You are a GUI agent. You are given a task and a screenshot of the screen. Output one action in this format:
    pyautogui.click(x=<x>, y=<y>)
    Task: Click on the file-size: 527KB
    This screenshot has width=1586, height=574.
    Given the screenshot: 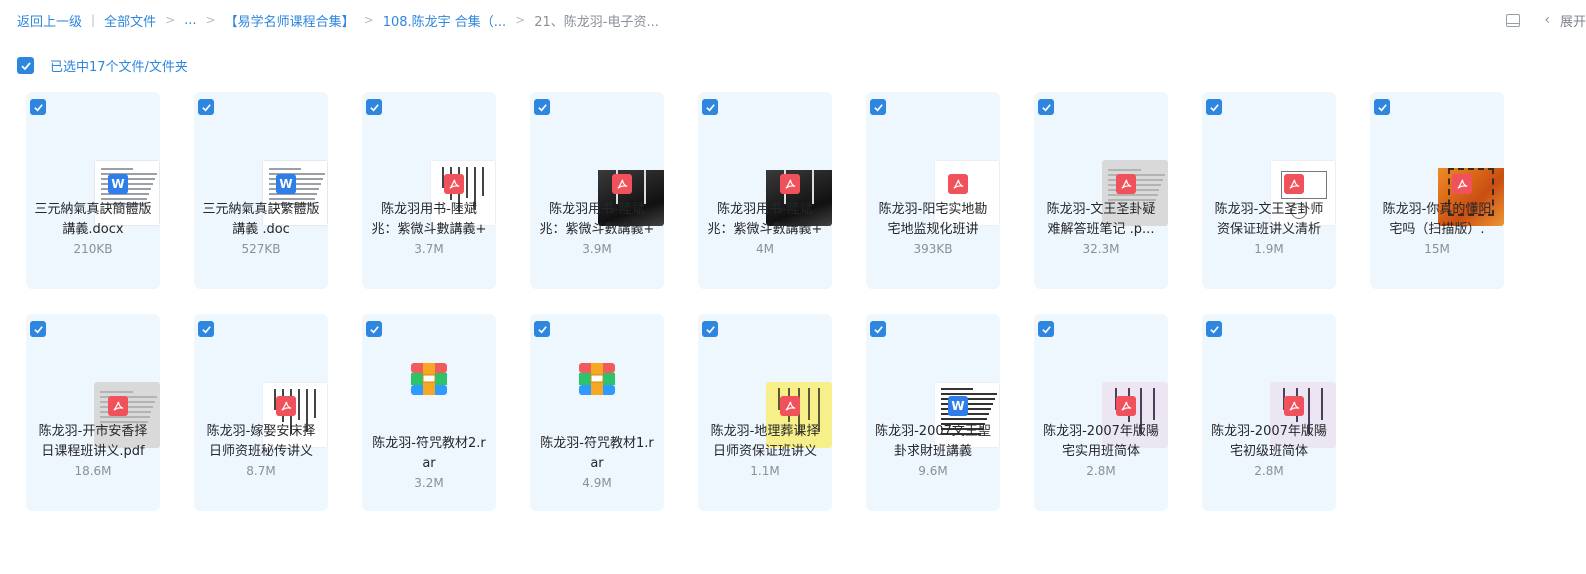 What is the action you would take?
    pyautogui.click(x=261, y=249)
    